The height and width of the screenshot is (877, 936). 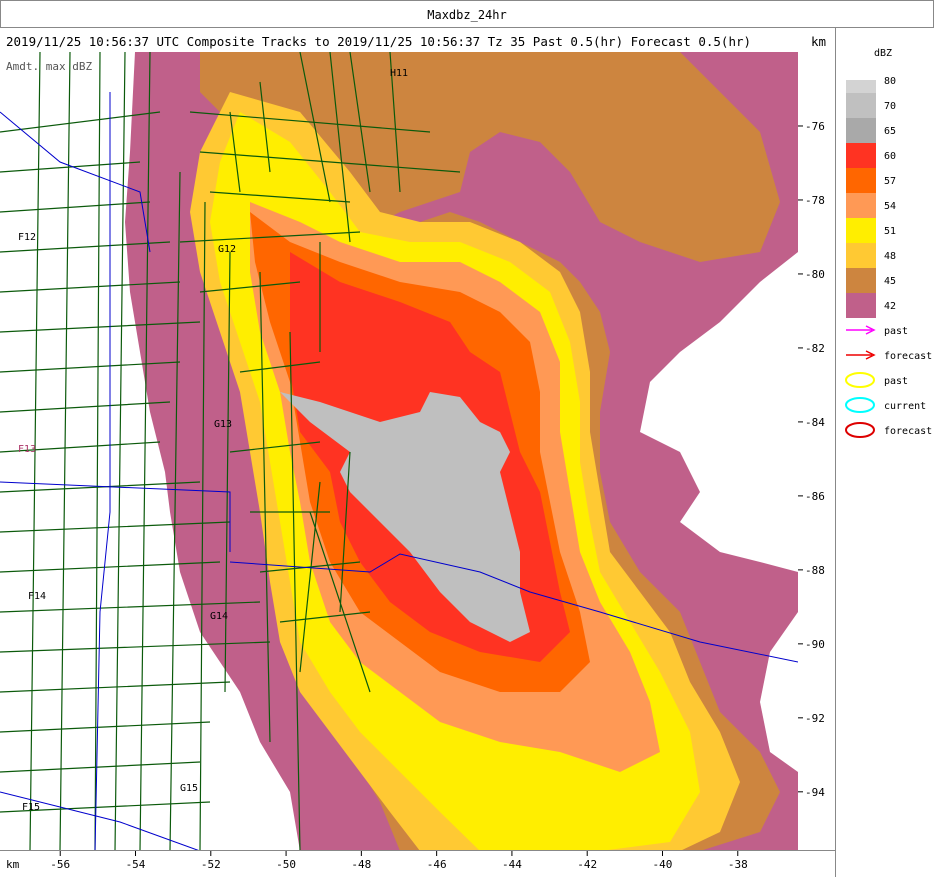 I want to click on x-tick-label: -52, so click(x=211, y=864).